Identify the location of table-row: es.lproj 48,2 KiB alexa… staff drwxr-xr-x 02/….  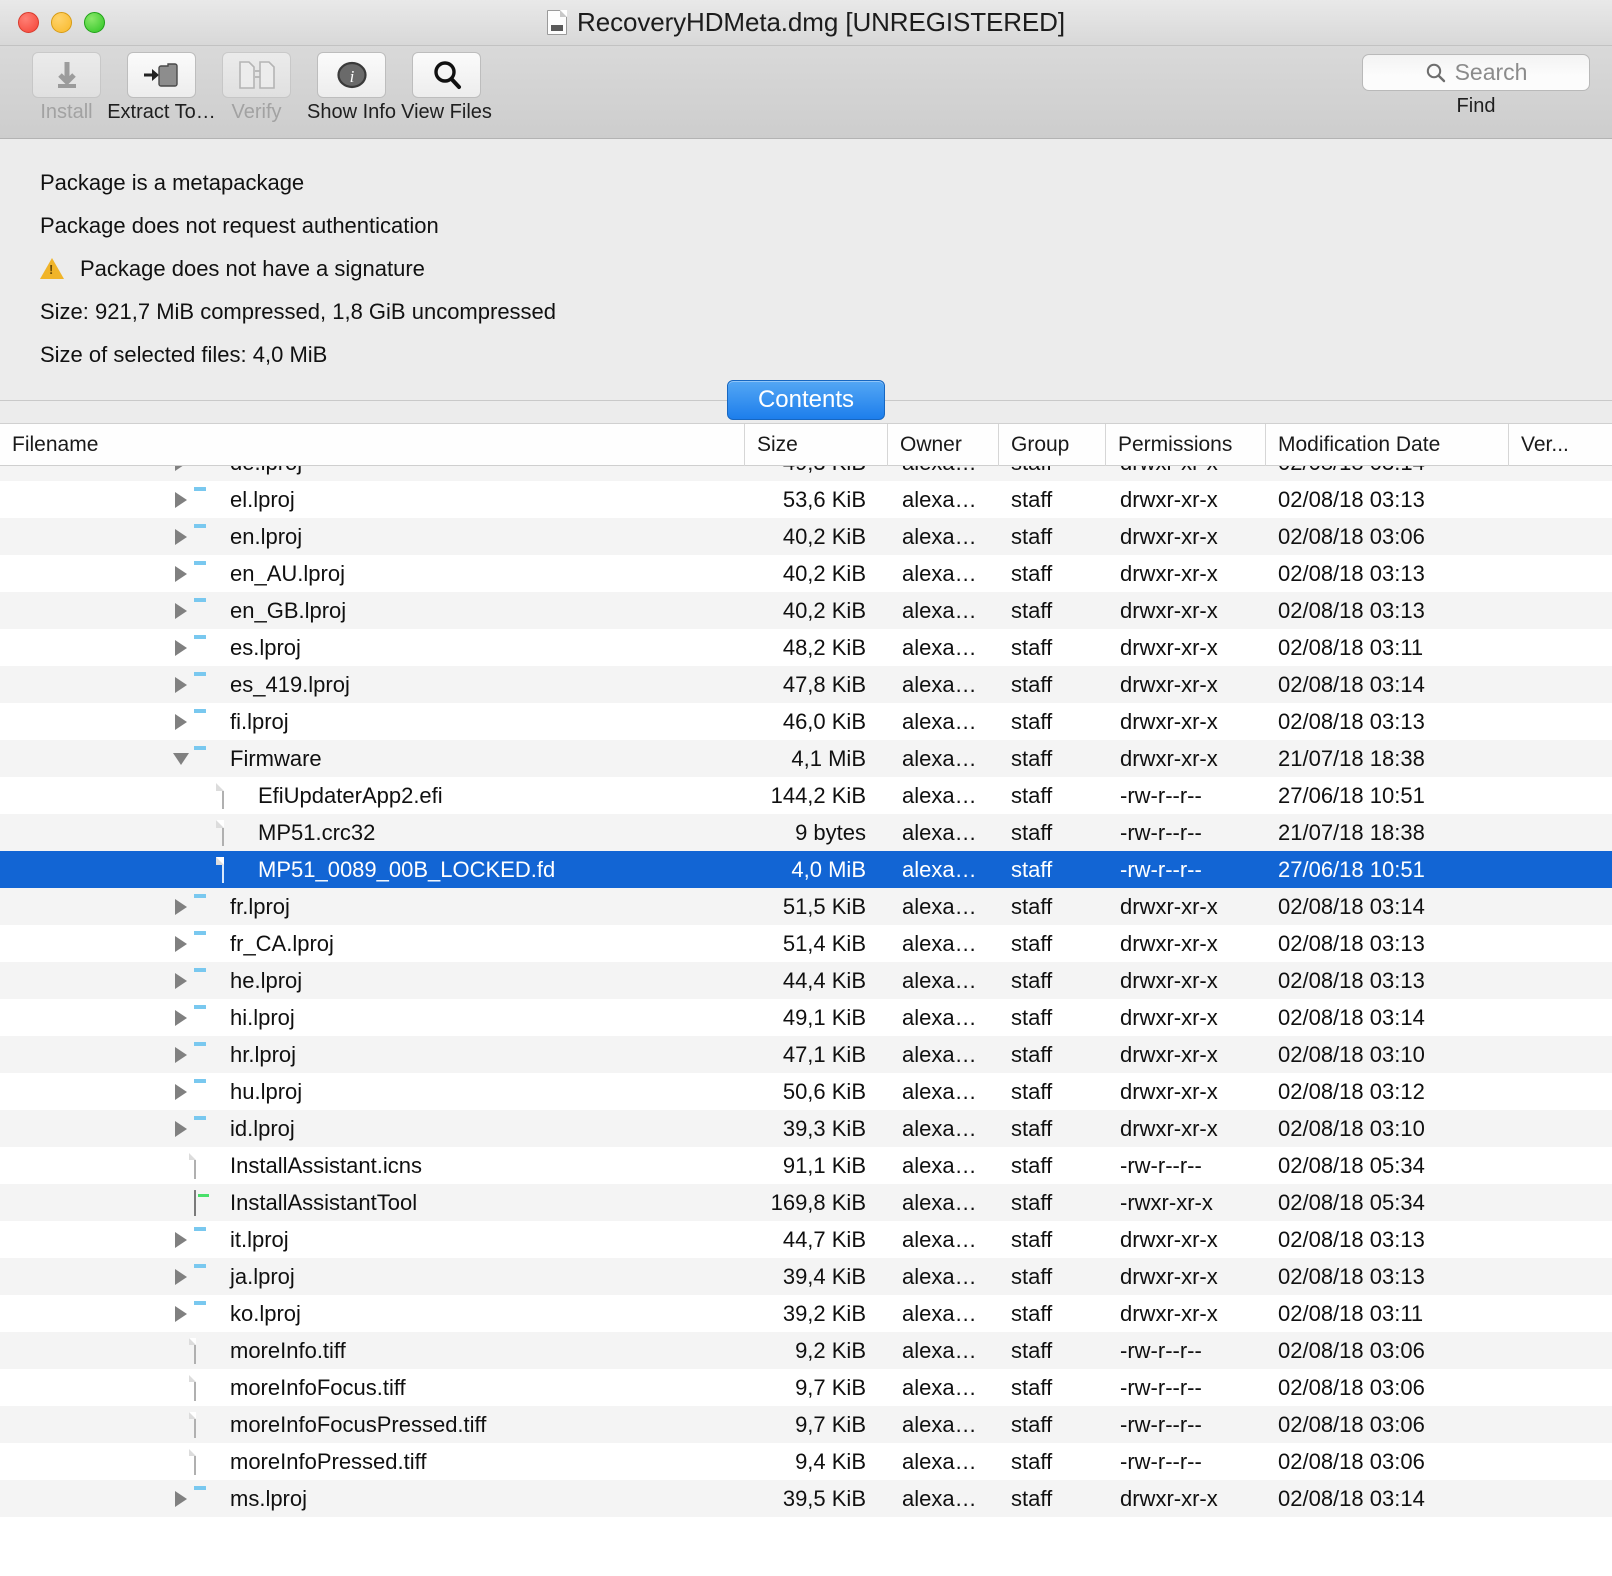
(806, 647).